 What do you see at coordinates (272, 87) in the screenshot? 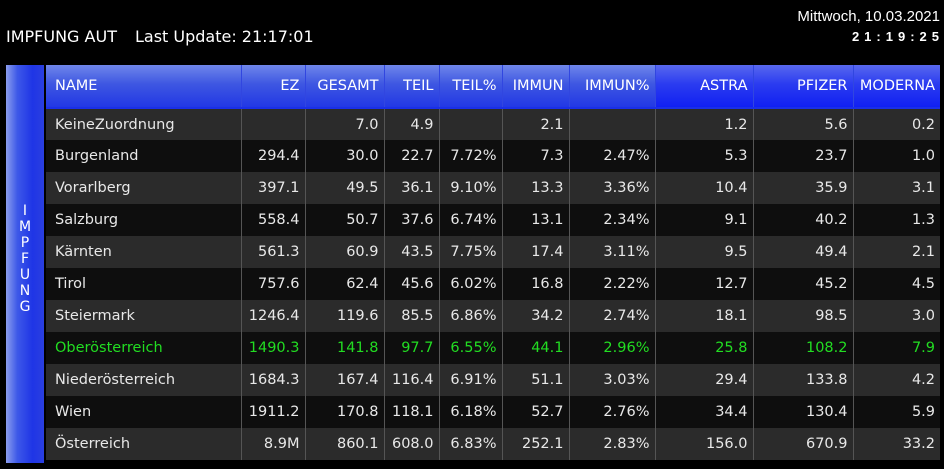
I see `column-header-ez: EZ` at bounding box center [272, 87].